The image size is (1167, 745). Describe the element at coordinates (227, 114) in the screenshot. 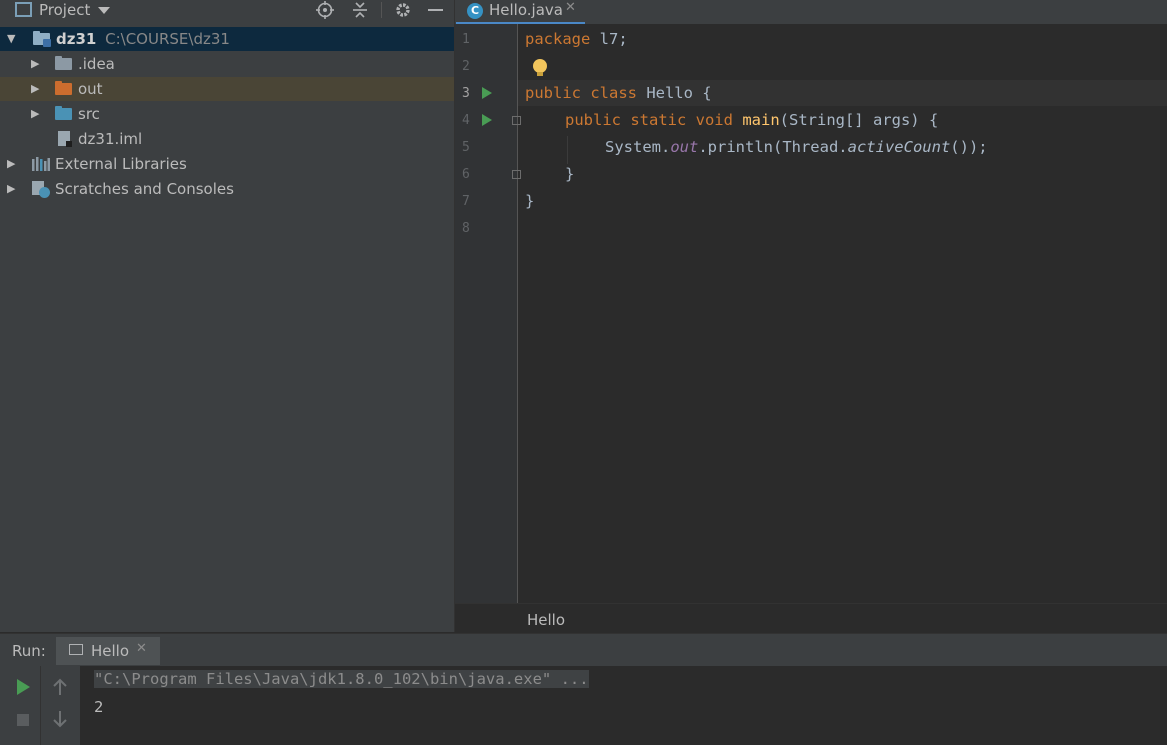

I see `tree-item-src: ▶ src` at that location.